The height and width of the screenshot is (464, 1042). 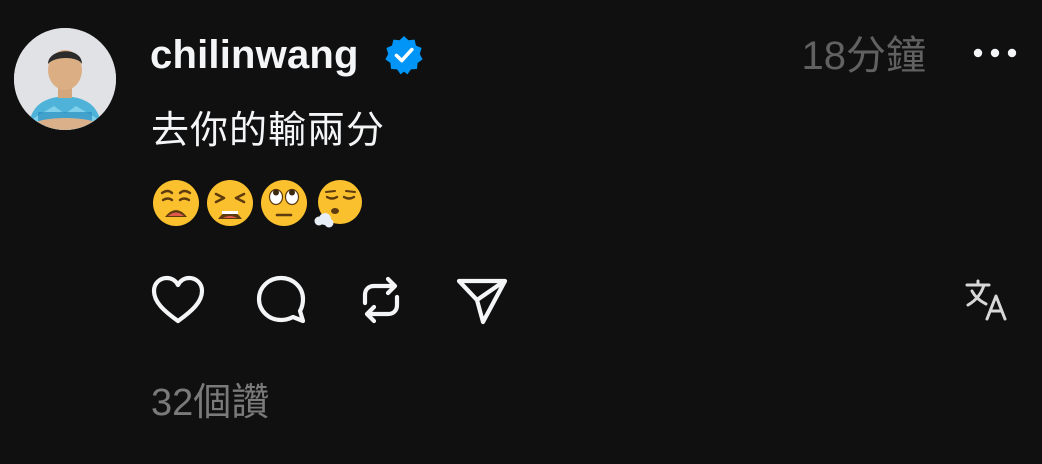 What do you see at coordinates (481, 300) in the screenshot?
I see `share-send-icon` at bounding box center [481, 300].